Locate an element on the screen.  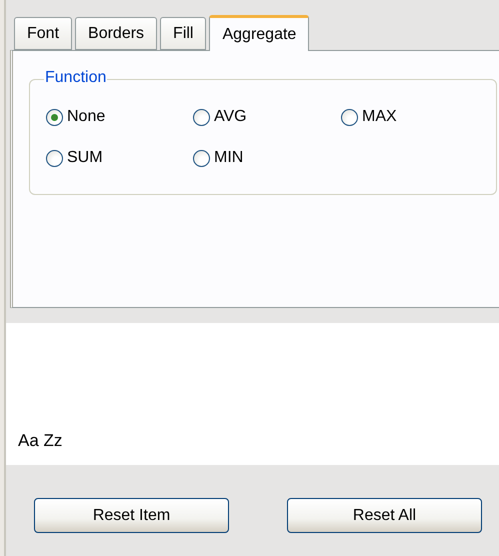
tab: Font is located at coordinates (43, 33).